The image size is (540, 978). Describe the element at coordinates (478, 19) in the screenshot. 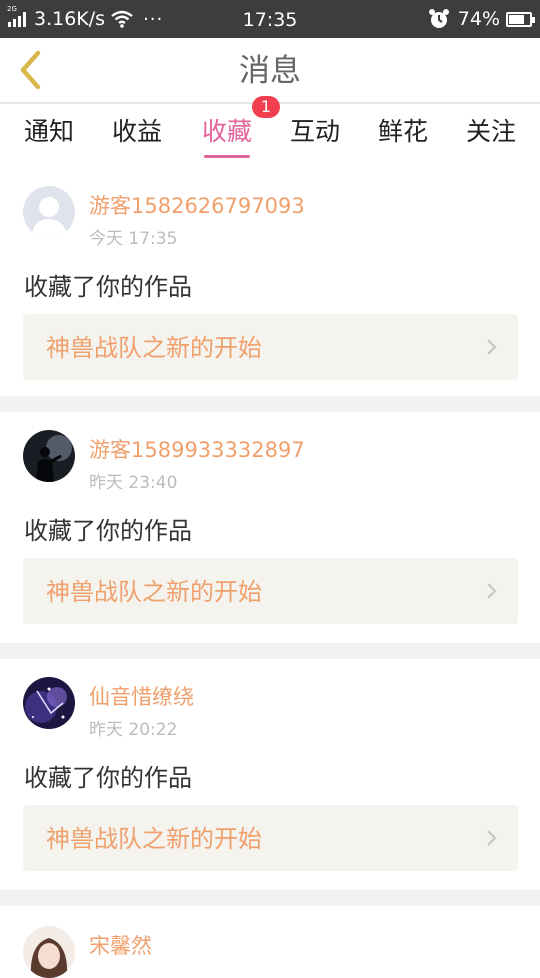

I see `battery-percent: 74%` at that location.